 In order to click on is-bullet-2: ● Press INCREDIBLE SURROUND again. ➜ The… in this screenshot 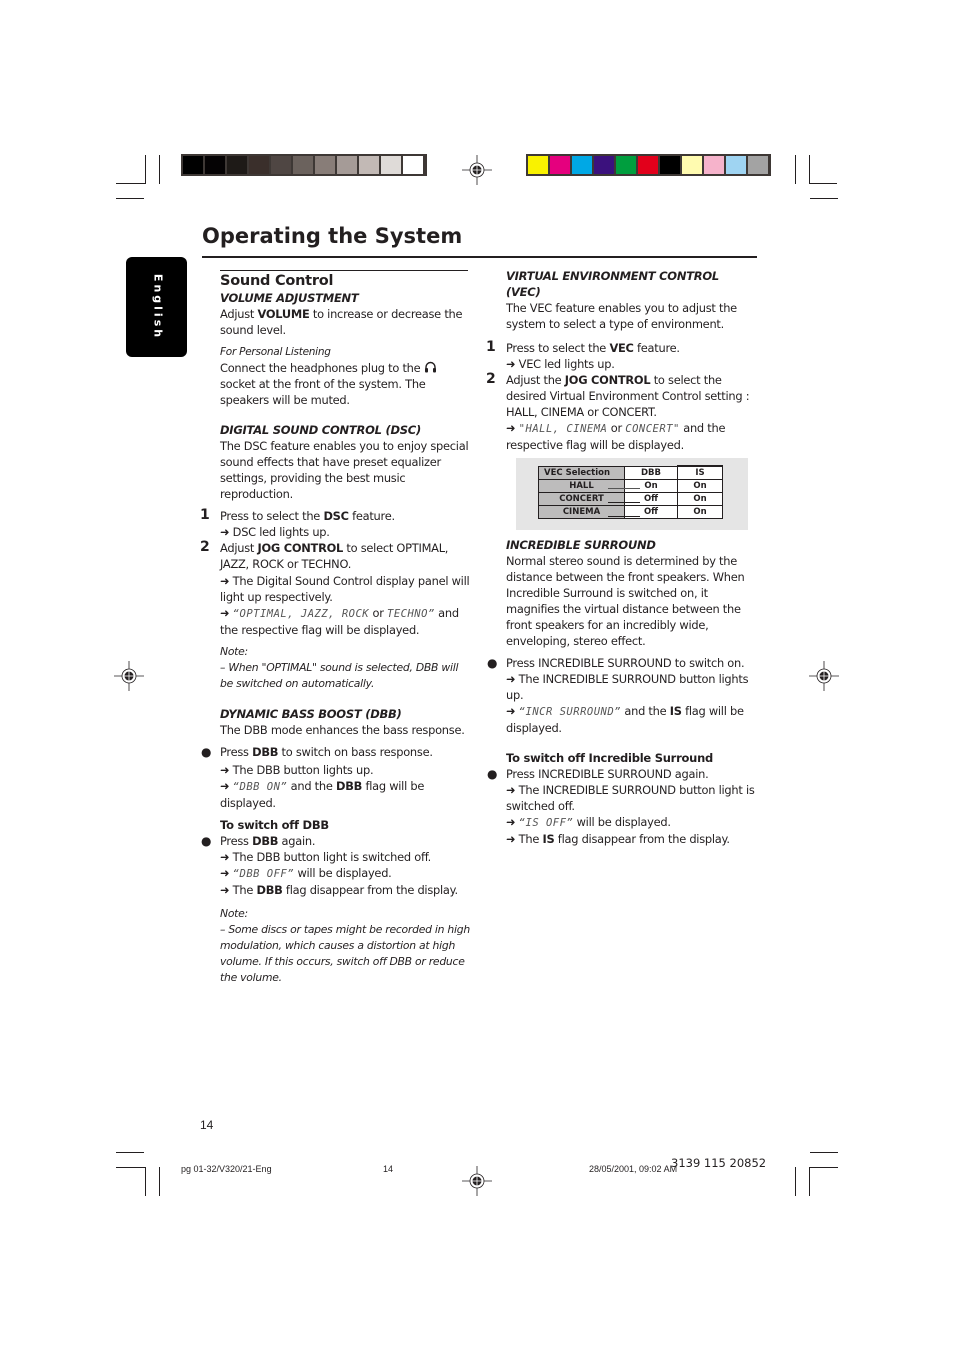, I will do `click(621, 806)`.